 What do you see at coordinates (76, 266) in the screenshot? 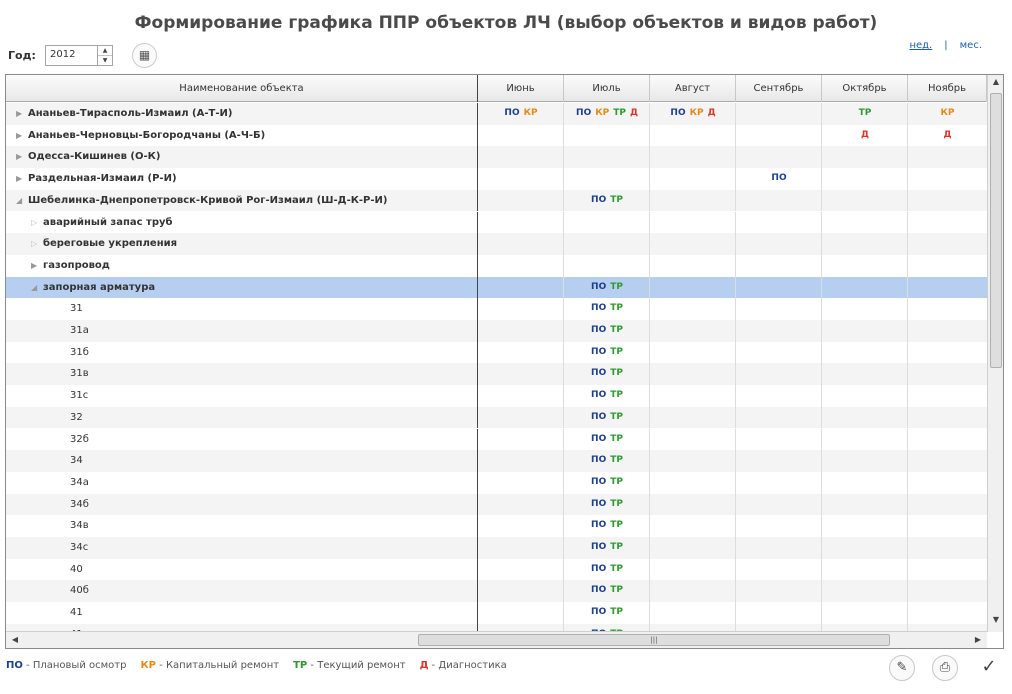
I see `object-name: газопровод` at bounding box center [76, 266].